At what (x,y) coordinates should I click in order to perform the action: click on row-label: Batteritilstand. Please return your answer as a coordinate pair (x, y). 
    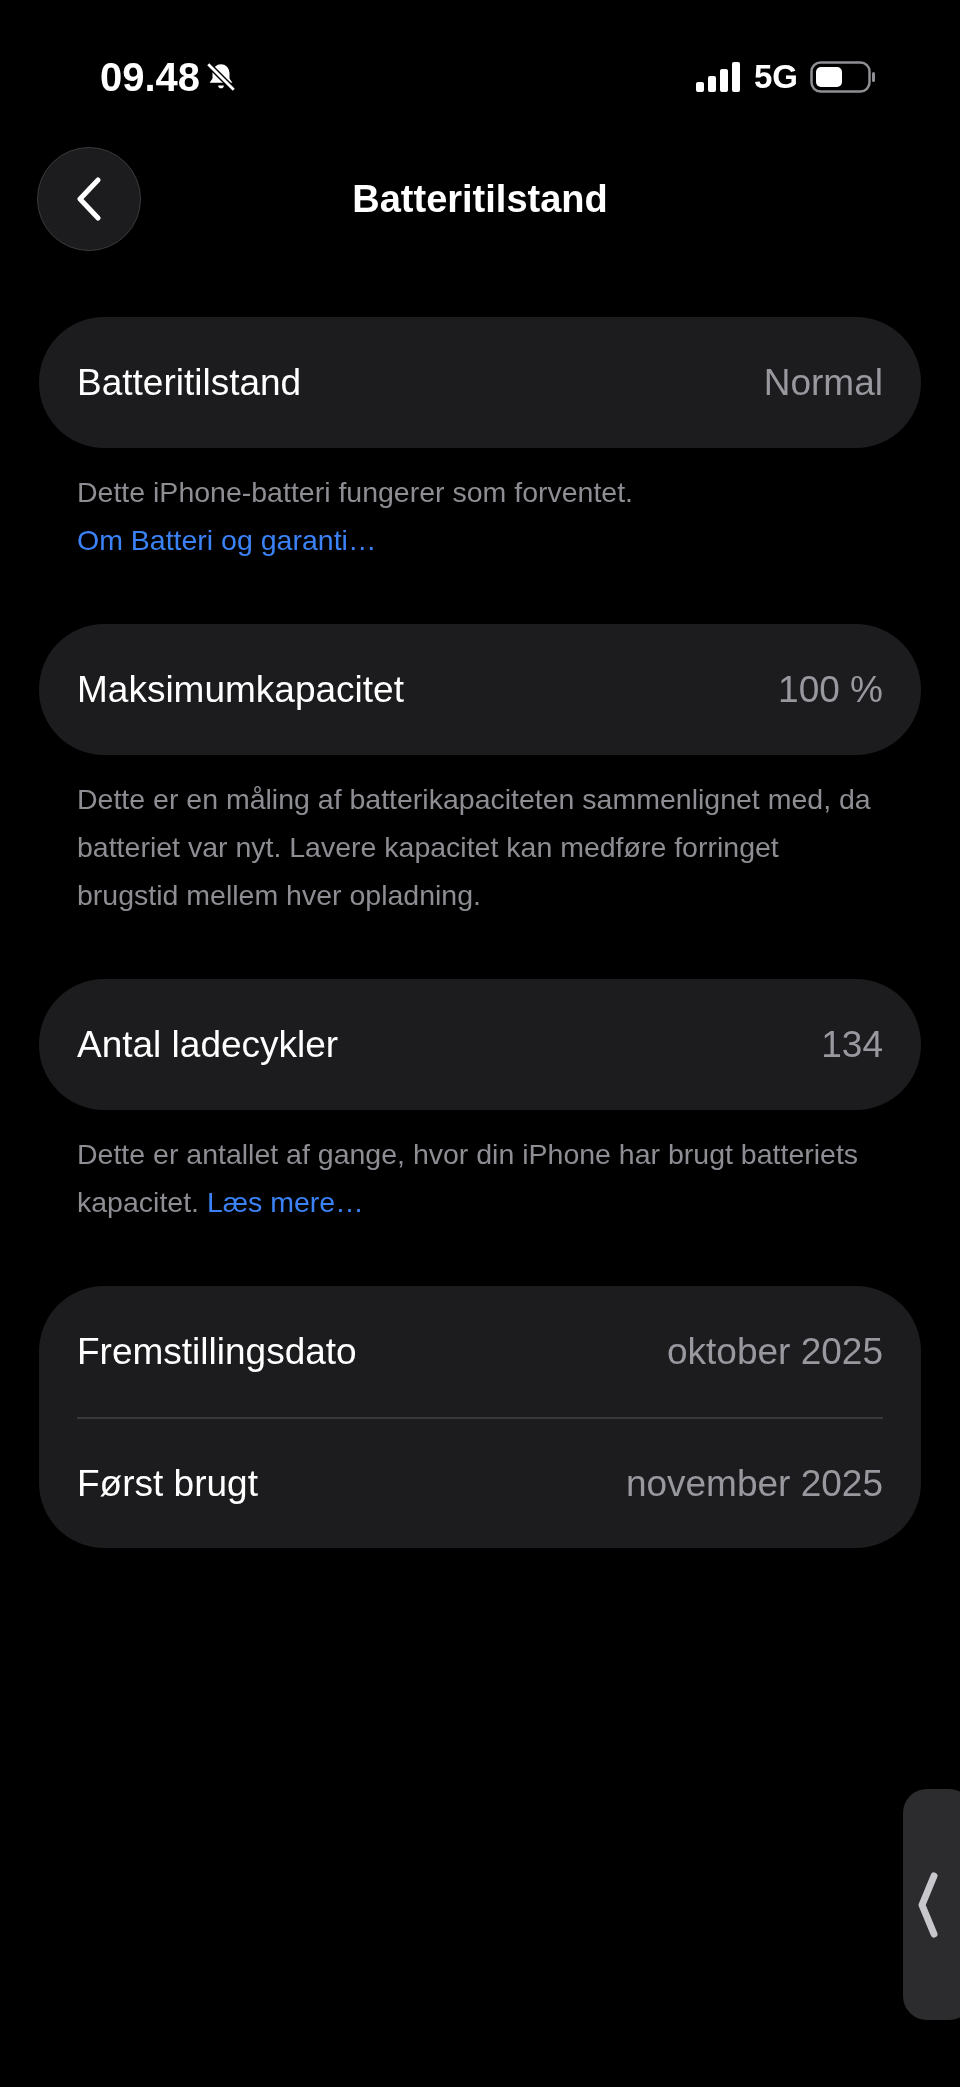
    Looking at the image, I should click on (189, 382).